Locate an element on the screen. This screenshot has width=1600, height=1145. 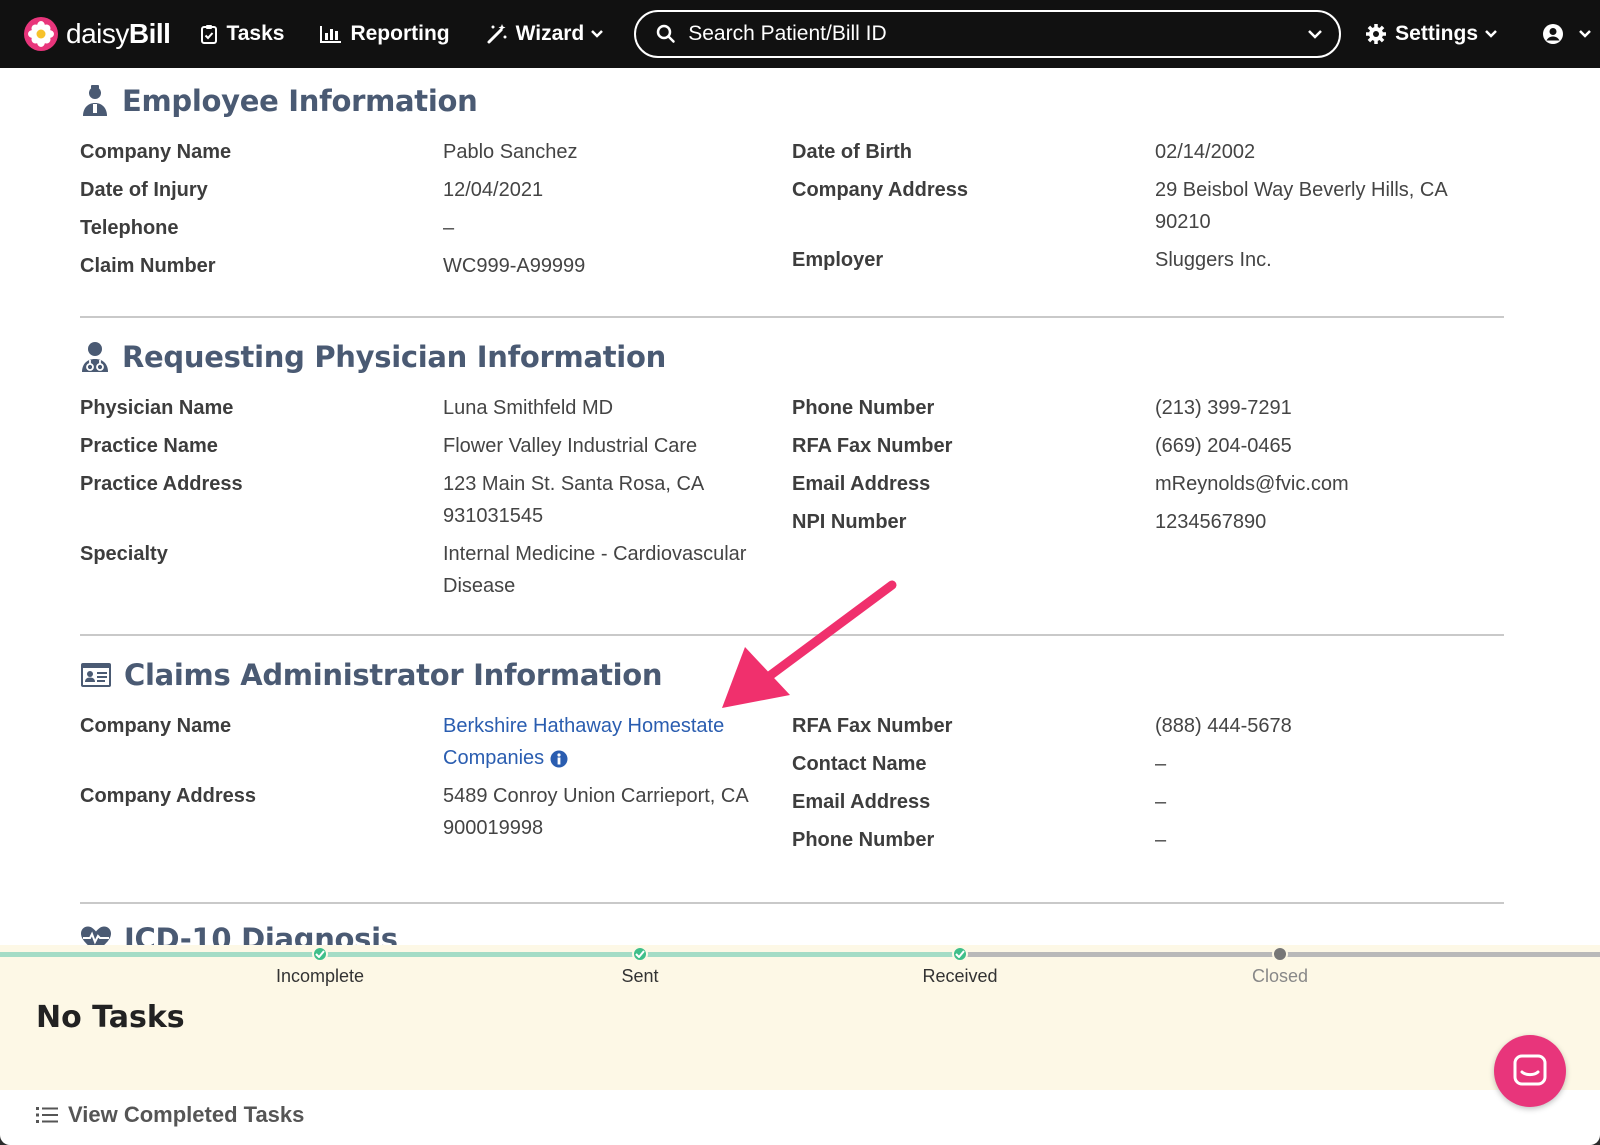
info-row: Date of Birth 02/14/2002 is located at coordinates (1148, 152).